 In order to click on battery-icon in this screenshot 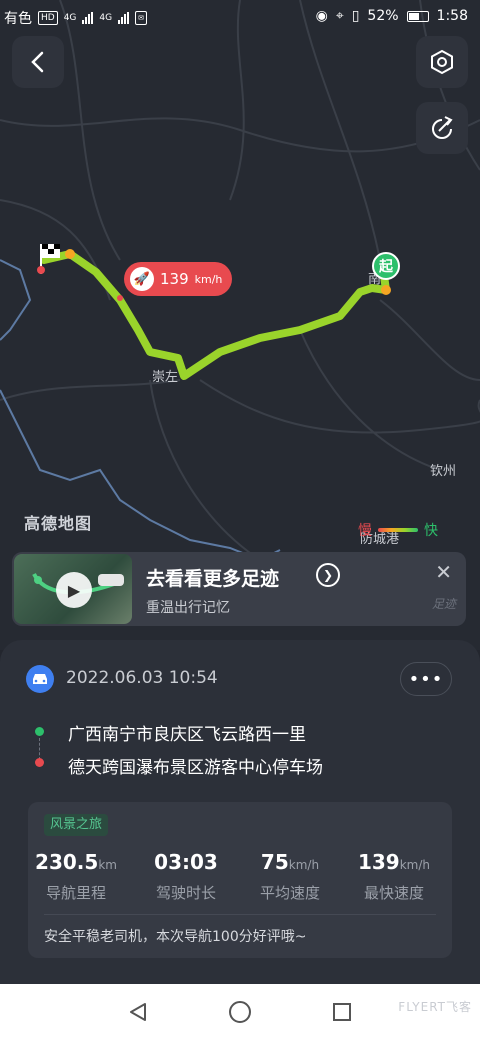, I will do `click(417, 16)`.